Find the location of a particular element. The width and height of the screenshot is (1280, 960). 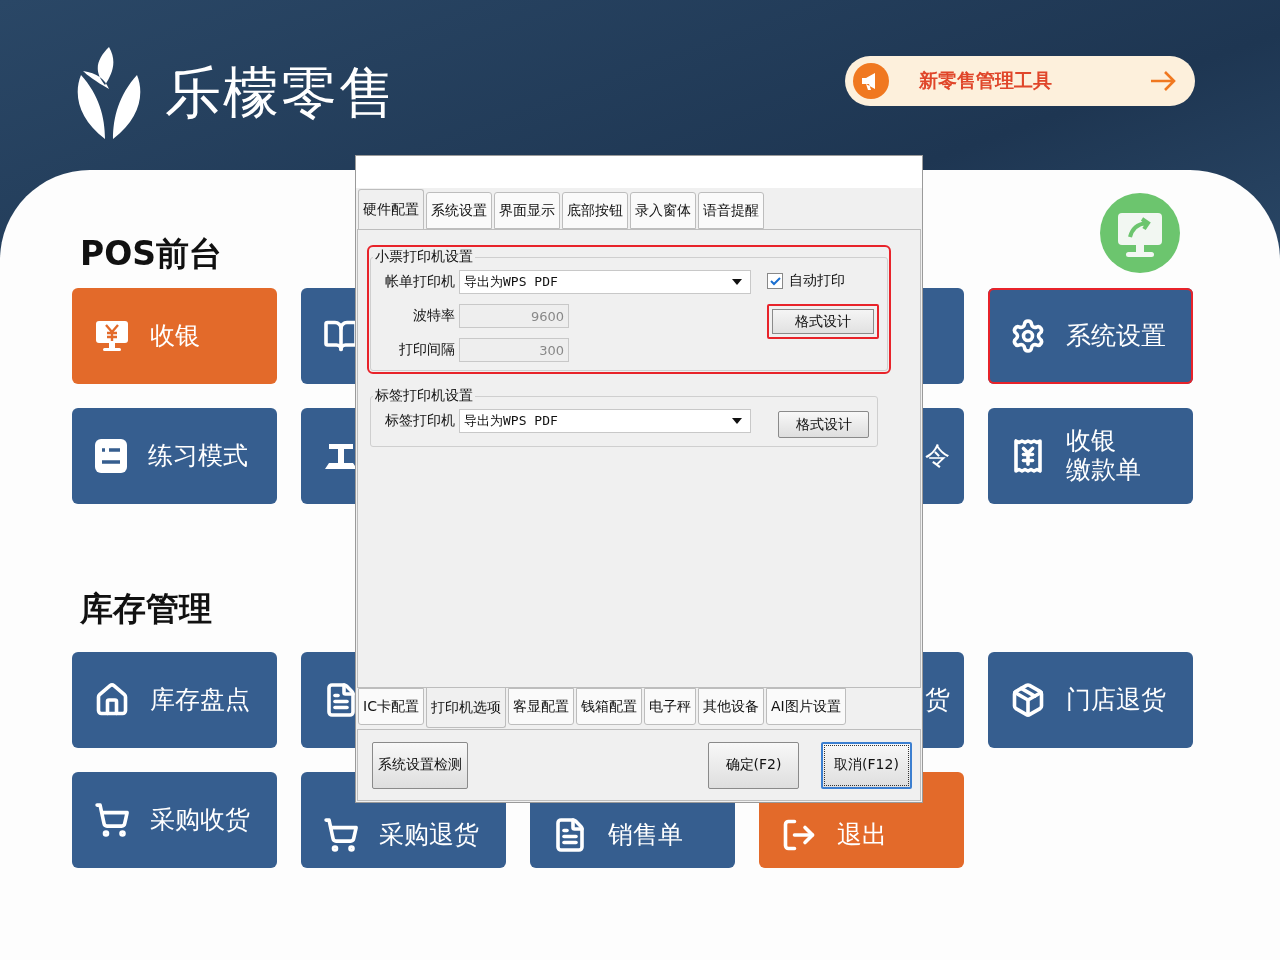

promo-button: 新零售管理工具 is located at coordinates (1020, 81).